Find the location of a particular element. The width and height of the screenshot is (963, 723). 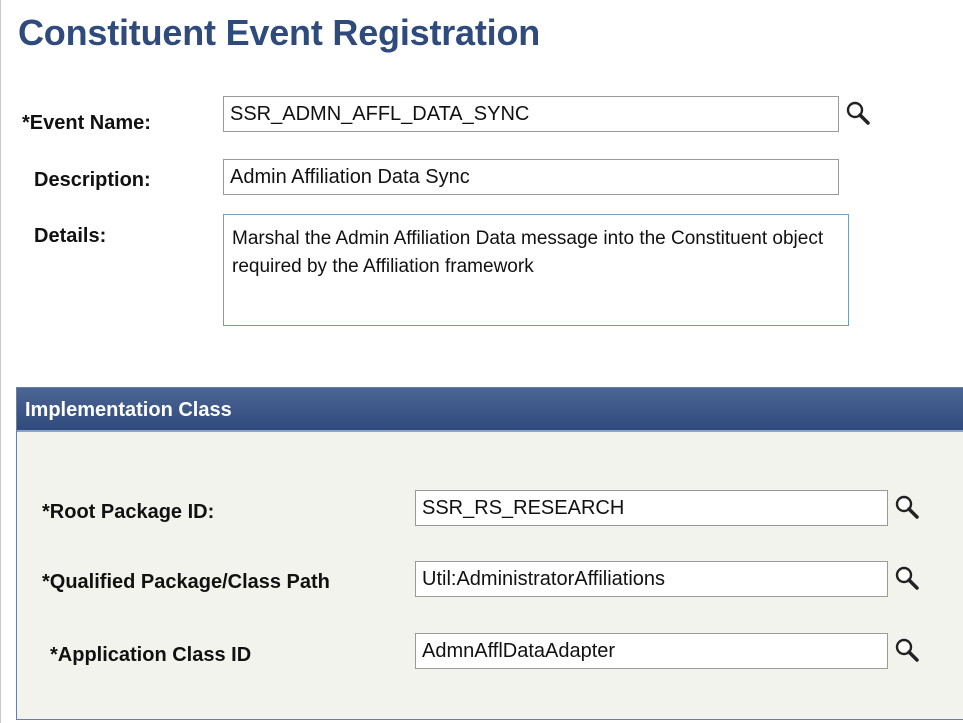

qualified-path-label: *Qualified Package/Class Path is located at coordinates (186, 582).